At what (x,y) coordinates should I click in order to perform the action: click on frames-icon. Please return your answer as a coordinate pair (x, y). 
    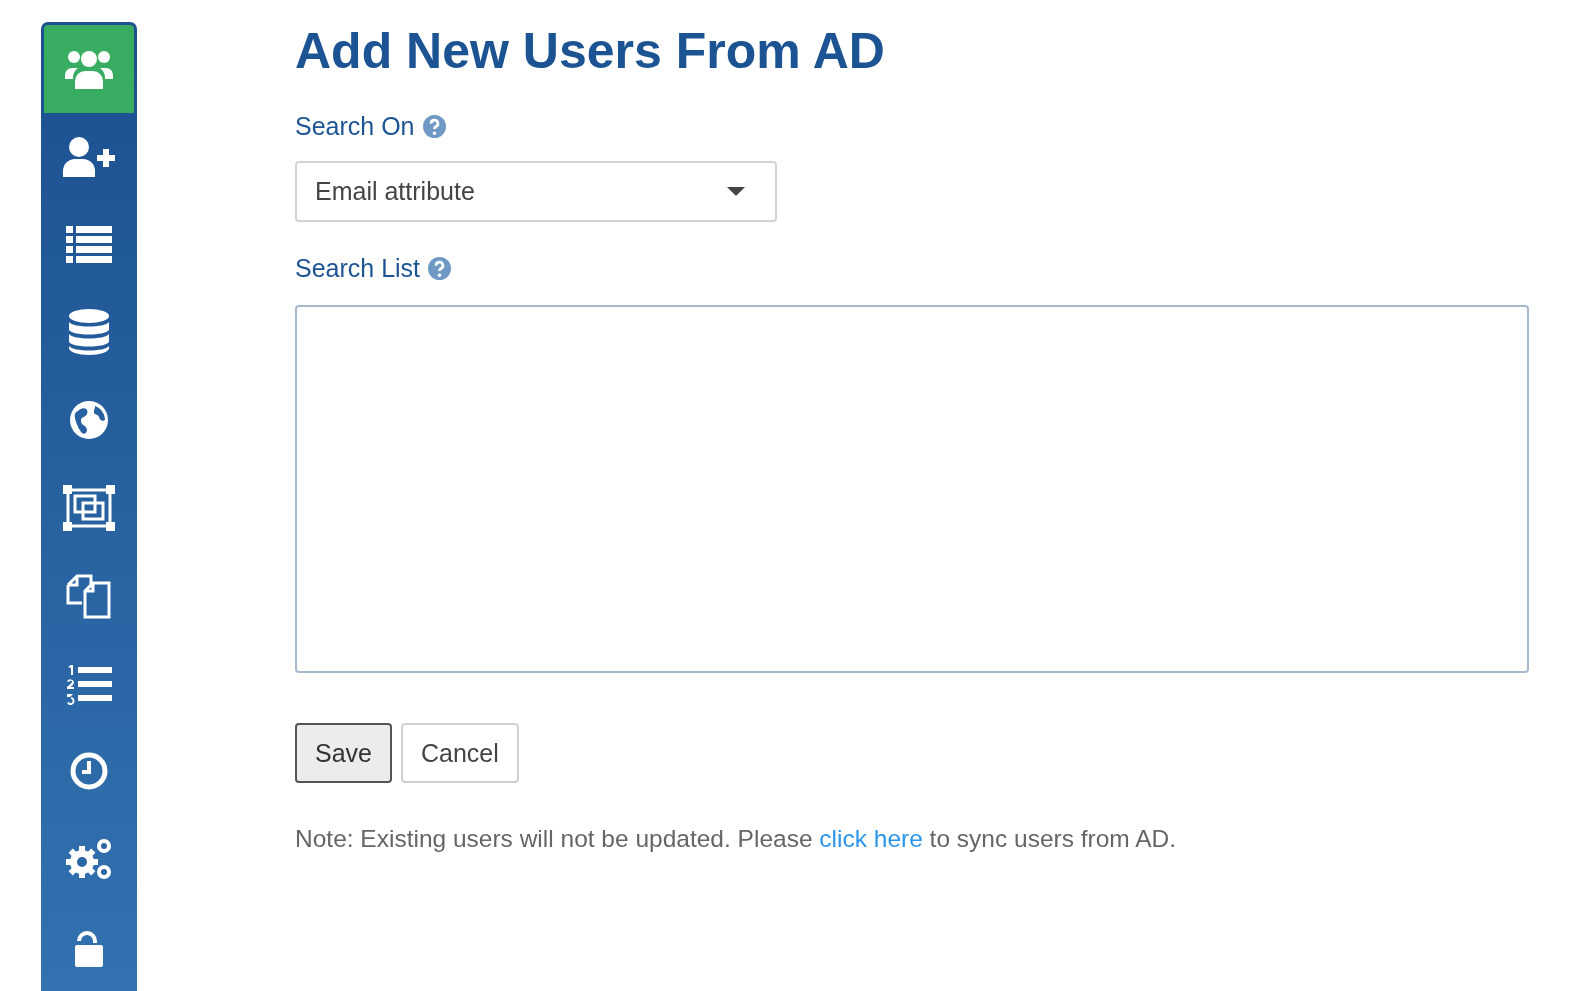
    Looking at the image, I should click on (89, 507).